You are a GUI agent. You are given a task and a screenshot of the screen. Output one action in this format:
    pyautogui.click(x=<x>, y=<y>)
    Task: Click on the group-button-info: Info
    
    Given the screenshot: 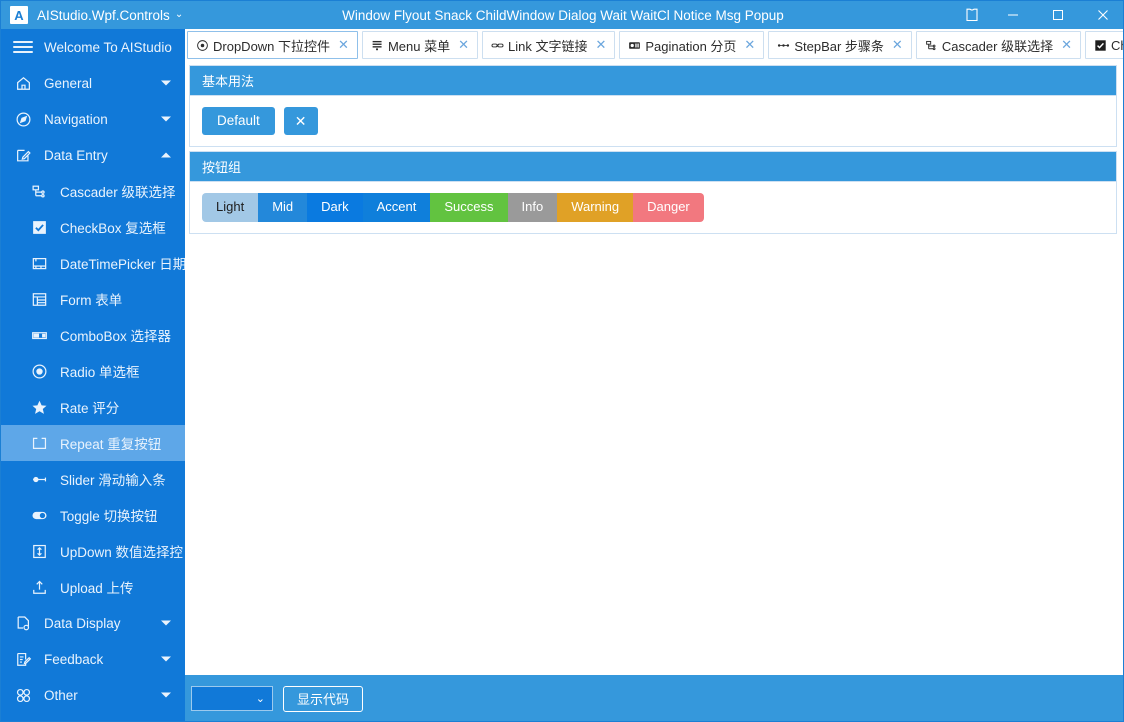 What is the action you would take?
    pyautogui.click(x=532, y=207)
    